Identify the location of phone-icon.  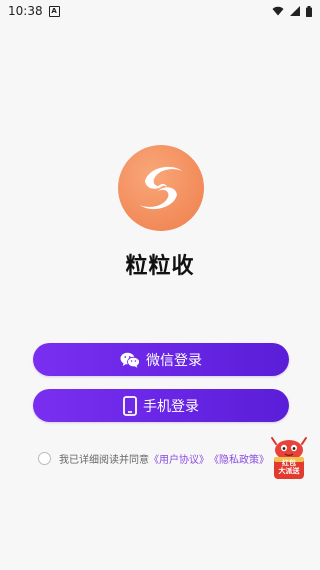
(130, 405).